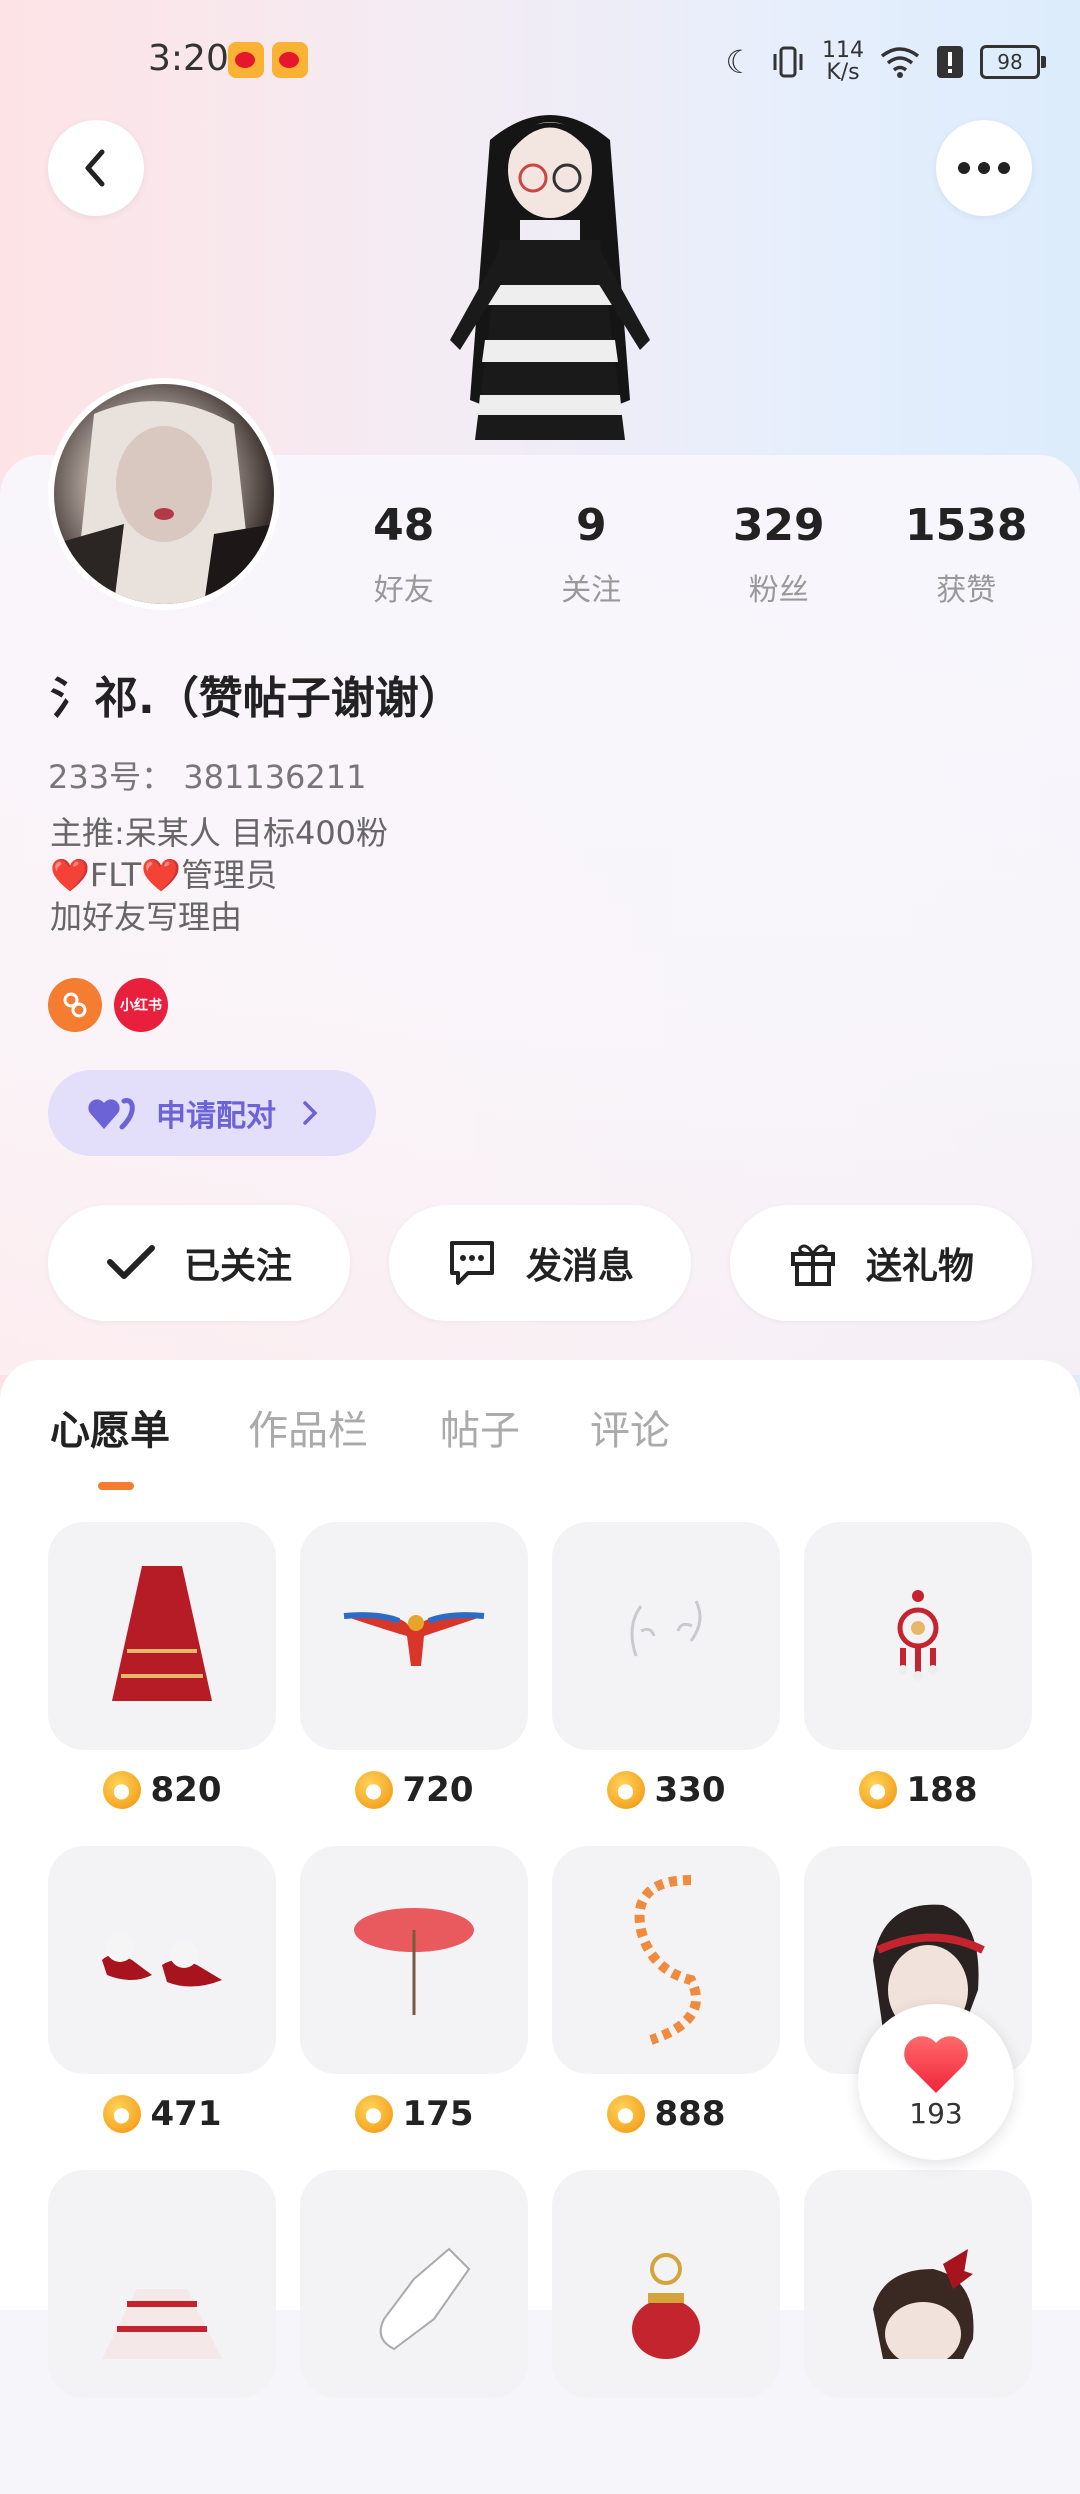 This screenshot has height=2494, width=1080. I want to click on stat-label: 获赞, so click(966, 590).